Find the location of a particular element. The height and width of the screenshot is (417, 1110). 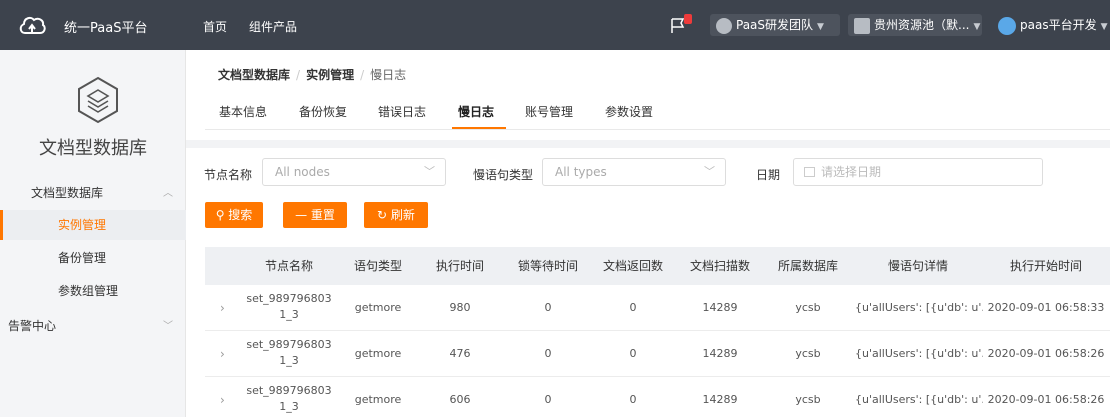

cloud-logo-icon is located at coordinates (32, 25).